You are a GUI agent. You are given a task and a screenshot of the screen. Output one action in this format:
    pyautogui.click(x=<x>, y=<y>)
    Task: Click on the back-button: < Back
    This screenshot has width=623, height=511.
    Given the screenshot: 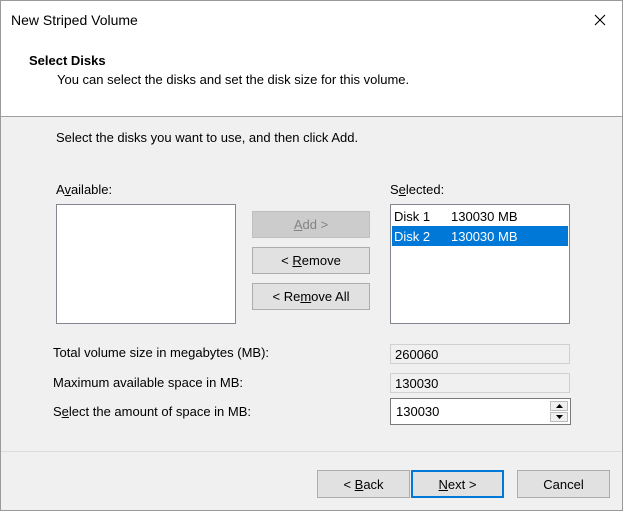 What is the action you would take?
    pyautogui.click(x=363, y=484)
    